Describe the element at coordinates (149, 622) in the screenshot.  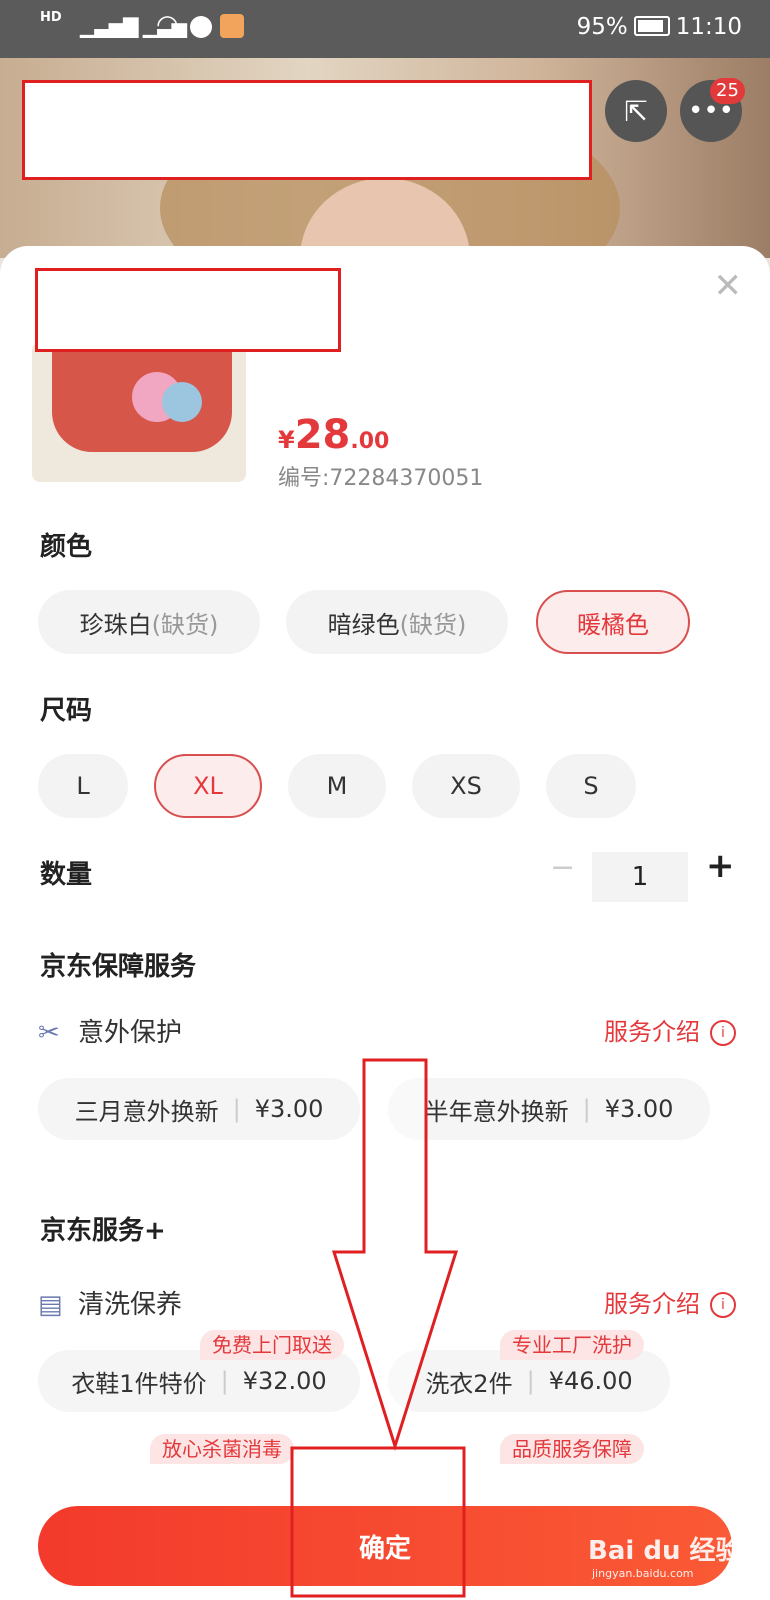
I see `color-option-pearl-white: 珍珠白 (缺货)` at that location.